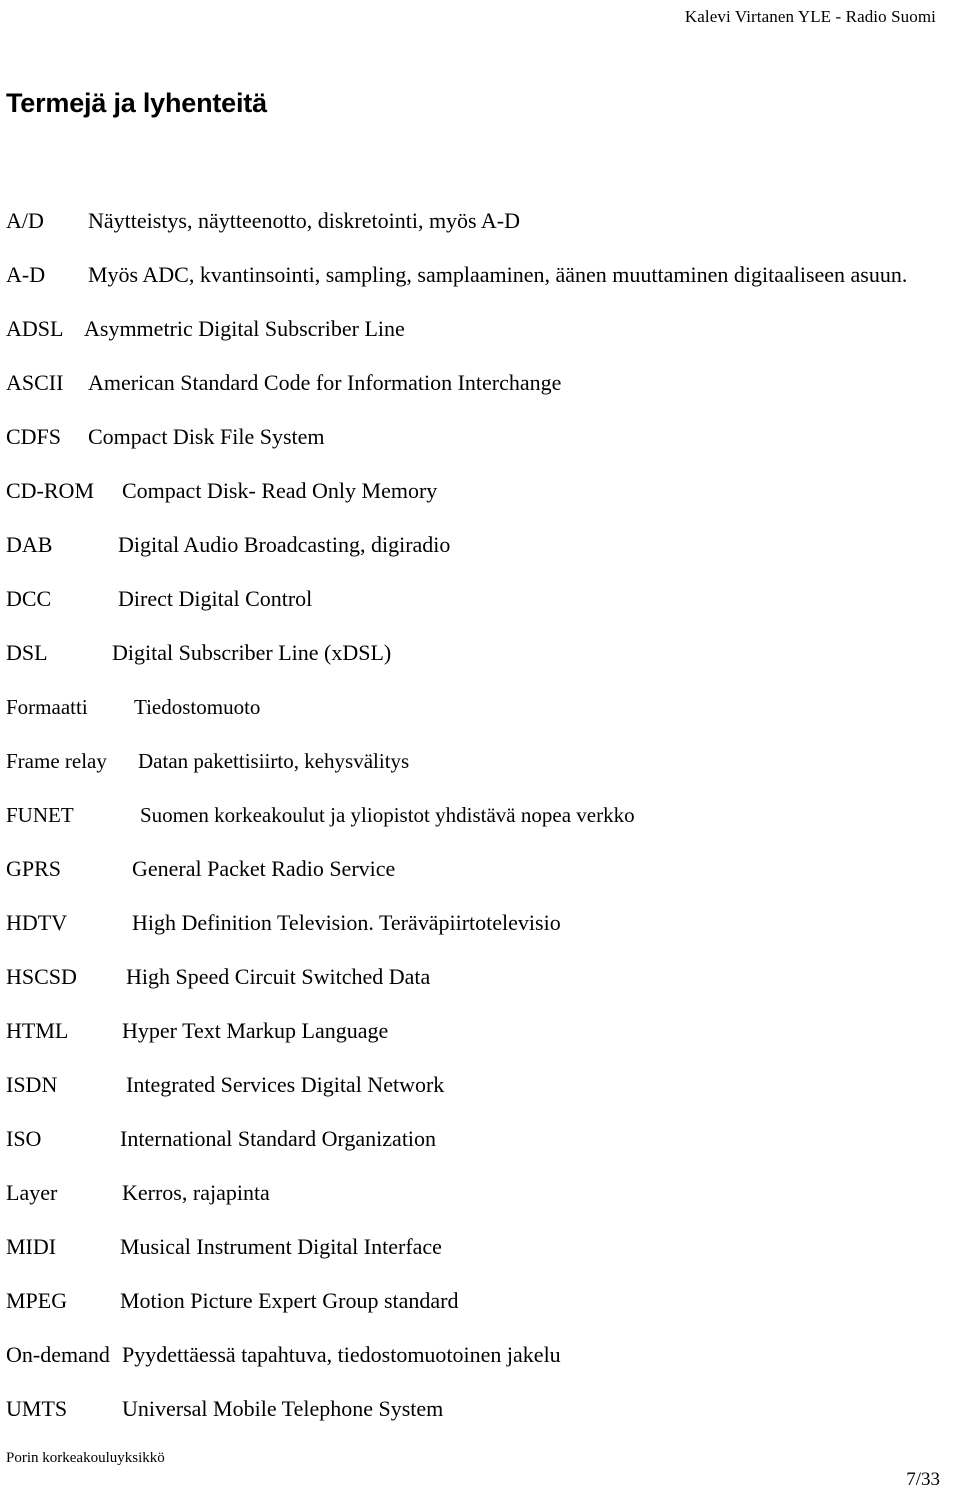  Describe the element at coordinates (252, 652) in the screenshot. I see `glossary-definition: Digital Subscriber Line (xDSL)` at that location.